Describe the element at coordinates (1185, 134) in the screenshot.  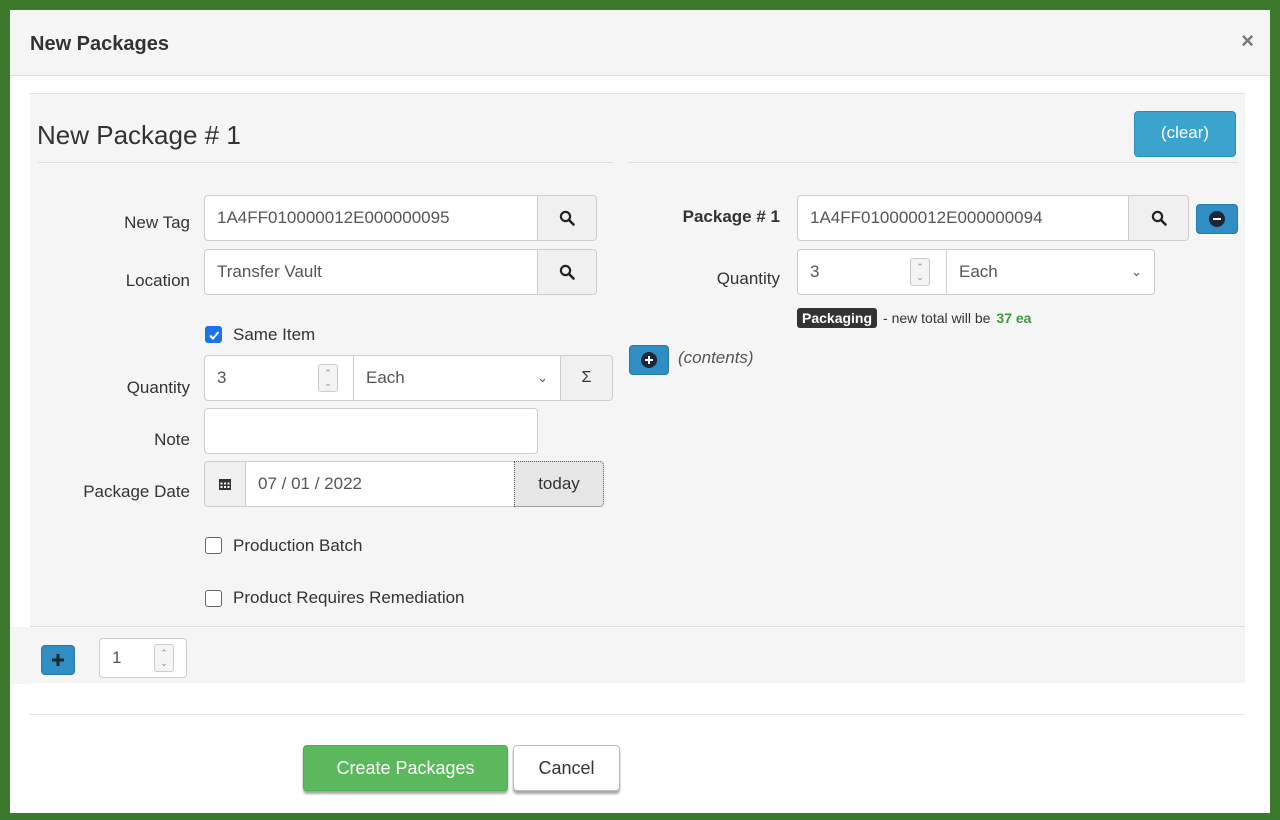
I see `clear-button: (clear)` at that location.